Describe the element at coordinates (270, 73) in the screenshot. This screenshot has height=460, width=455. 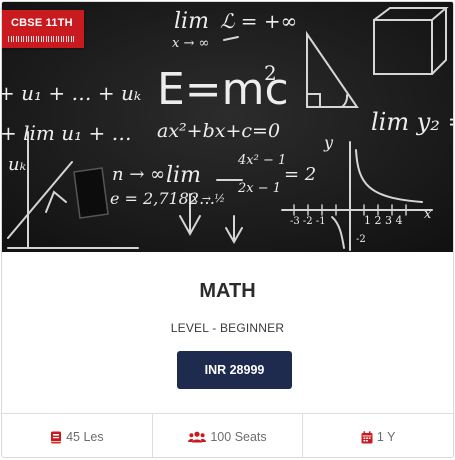
I see `svg-text: 2` at that location.